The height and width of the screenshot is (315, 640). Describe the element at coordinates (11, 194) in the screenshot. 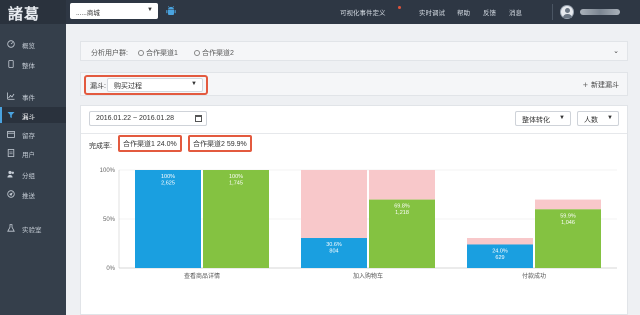

I see `send-icon` at that location.